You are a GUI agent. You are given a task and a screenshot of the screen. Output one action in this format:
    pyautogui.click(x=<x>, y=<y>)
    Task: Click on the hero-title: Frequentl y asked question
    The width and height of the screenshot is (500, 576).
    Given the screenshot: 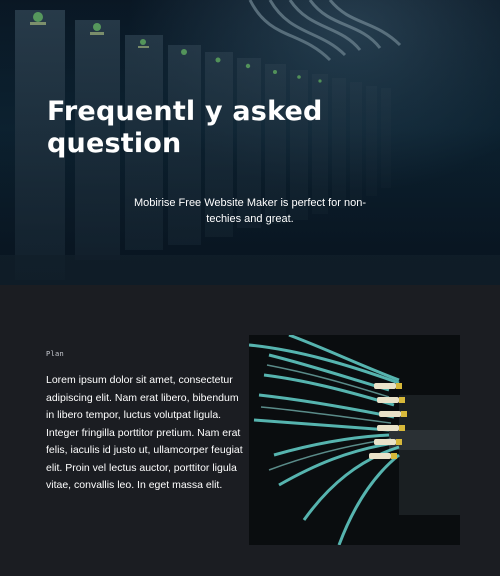 What is the action you would take?
    pyautogui.click(x=185, y=127)
    